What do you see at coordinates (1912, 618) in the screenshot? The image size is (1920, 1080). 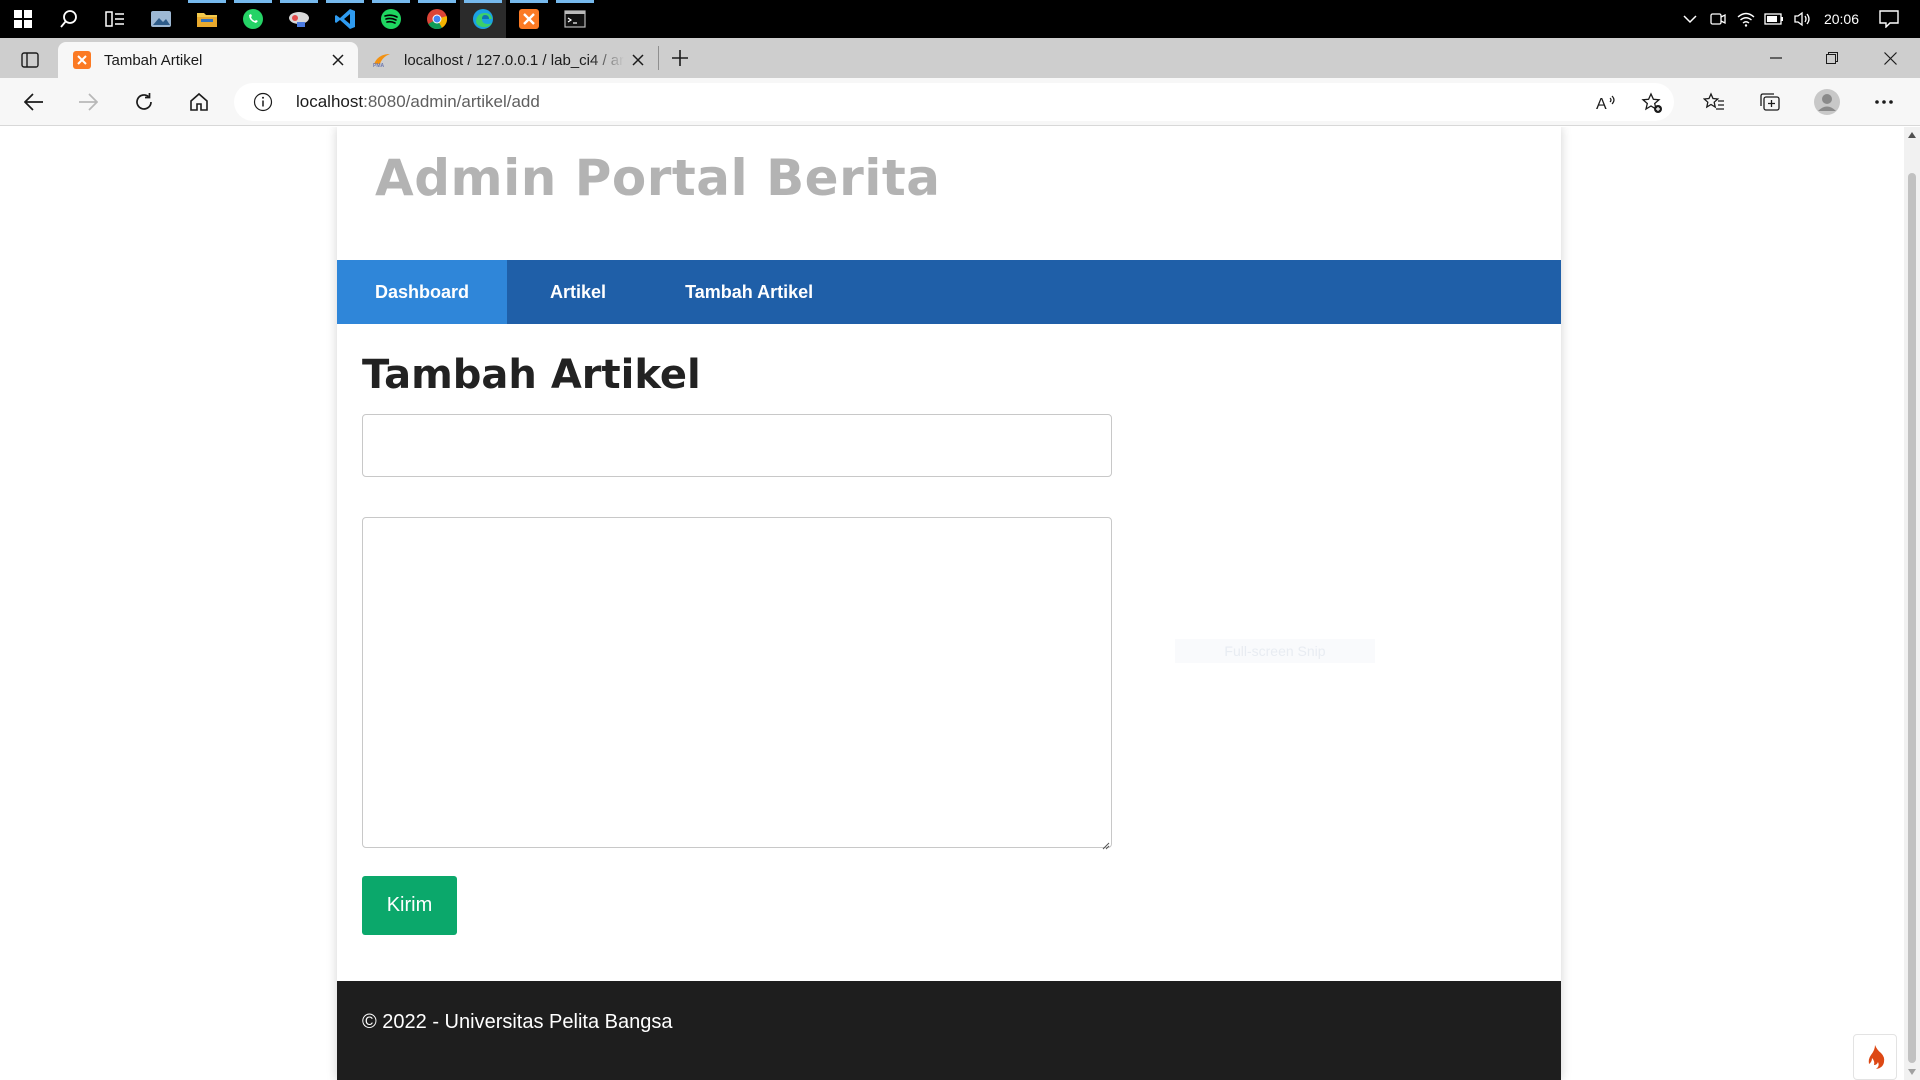 I see `scrollbar-thumb` at bounding box center [1912, 618].